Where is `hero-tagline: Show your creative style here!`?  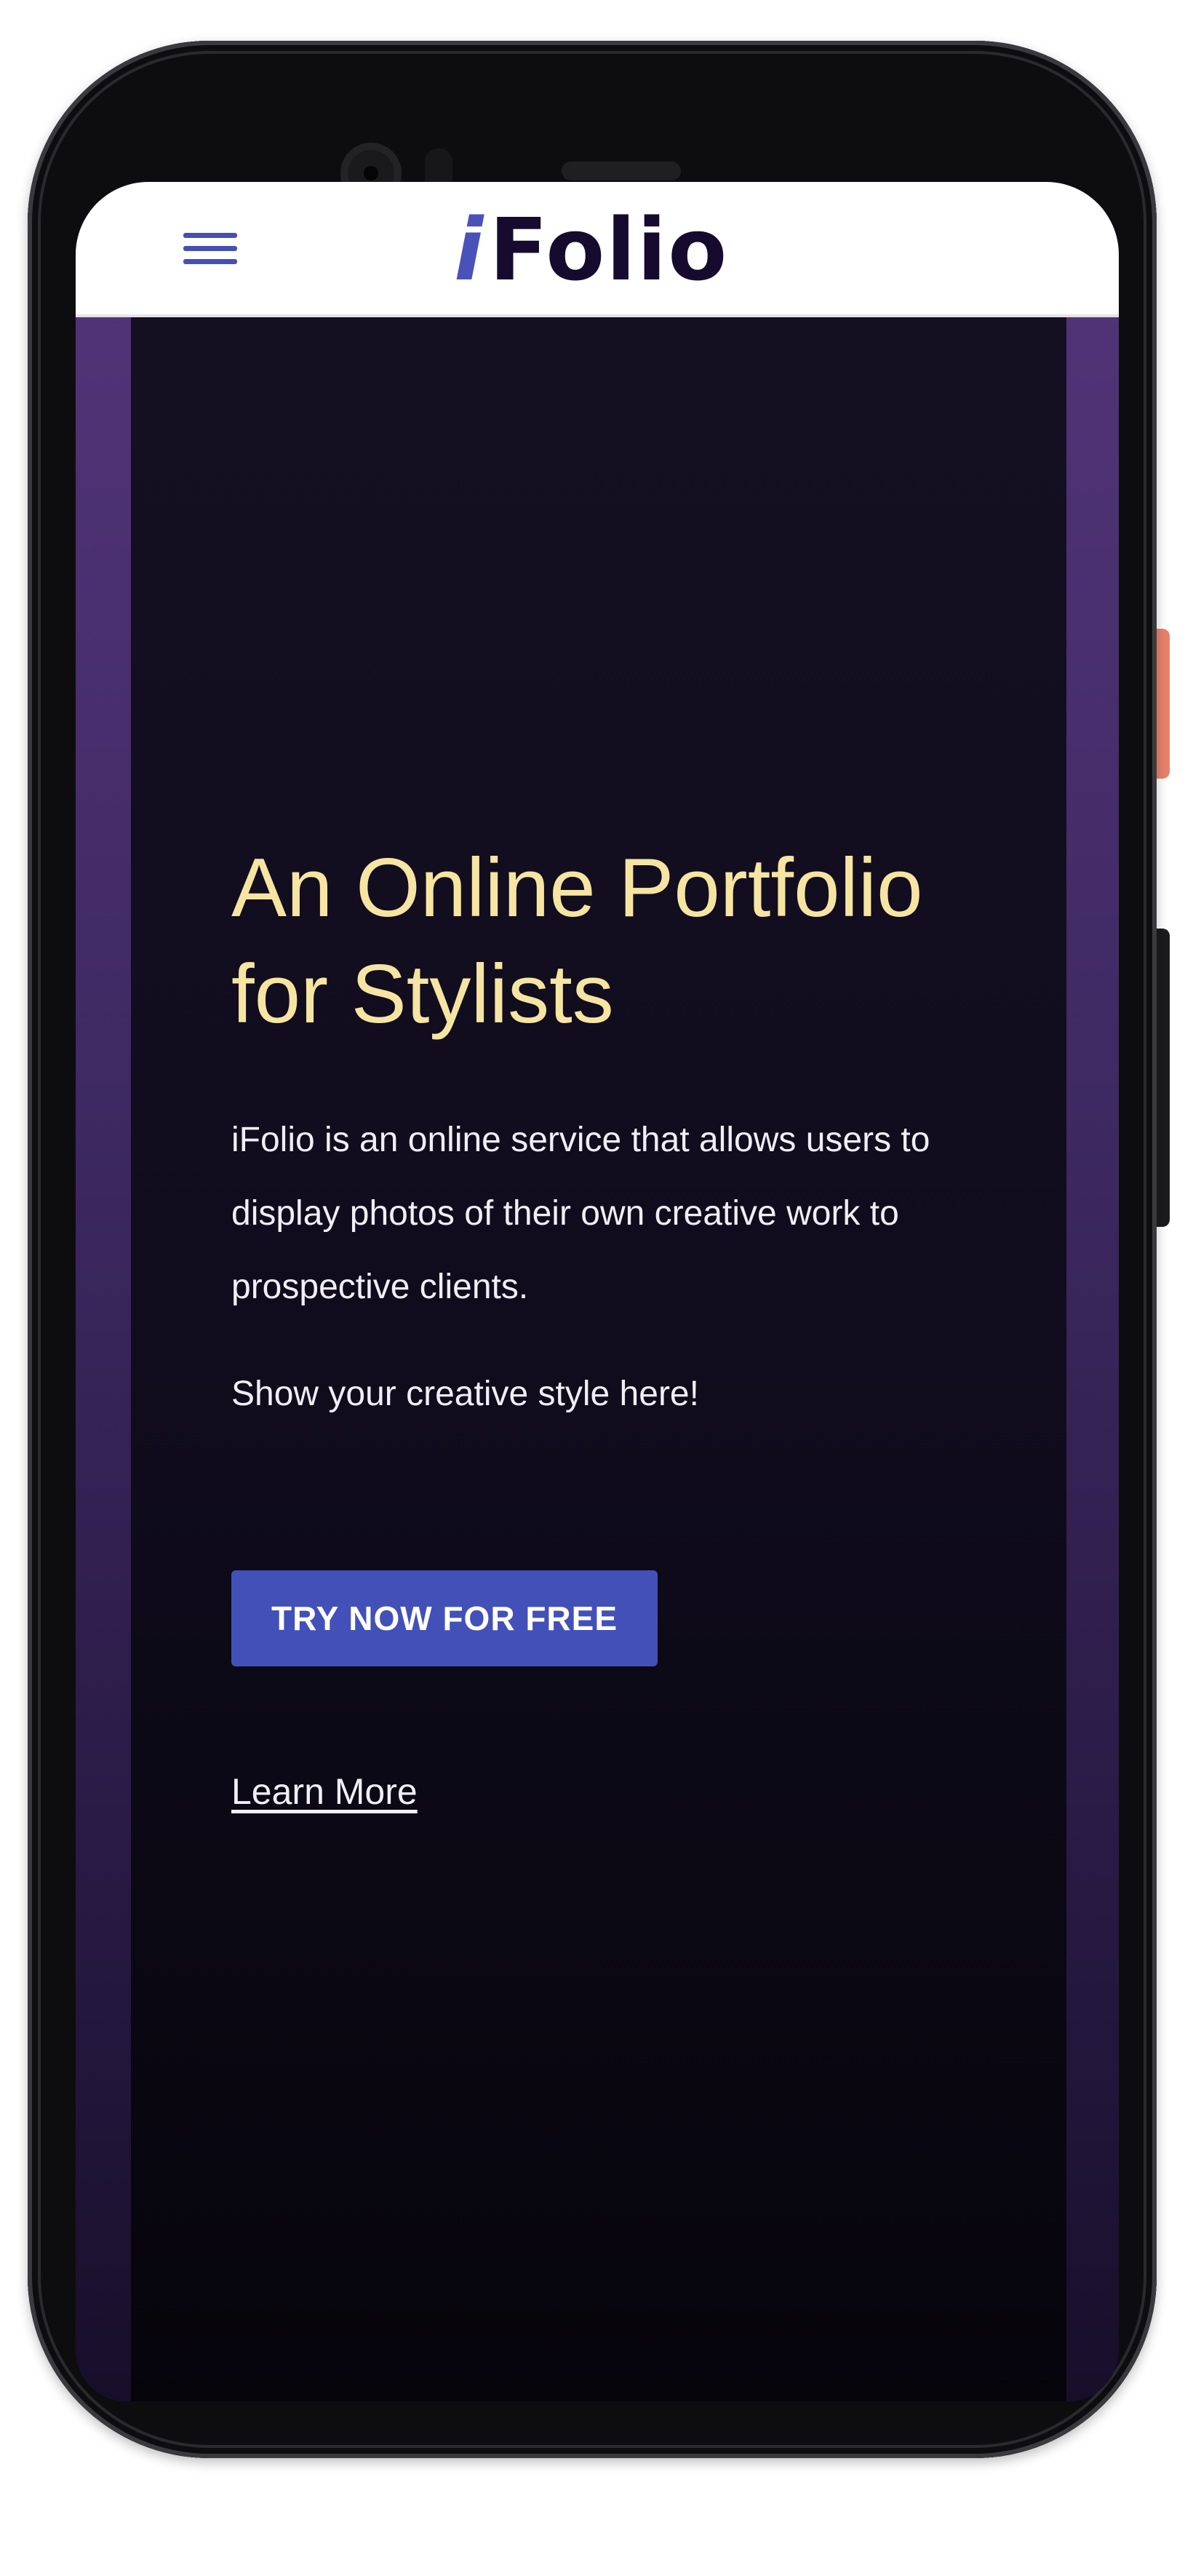 hero-tagline: Show your creative style here! is located at coordinates (465, 1394).